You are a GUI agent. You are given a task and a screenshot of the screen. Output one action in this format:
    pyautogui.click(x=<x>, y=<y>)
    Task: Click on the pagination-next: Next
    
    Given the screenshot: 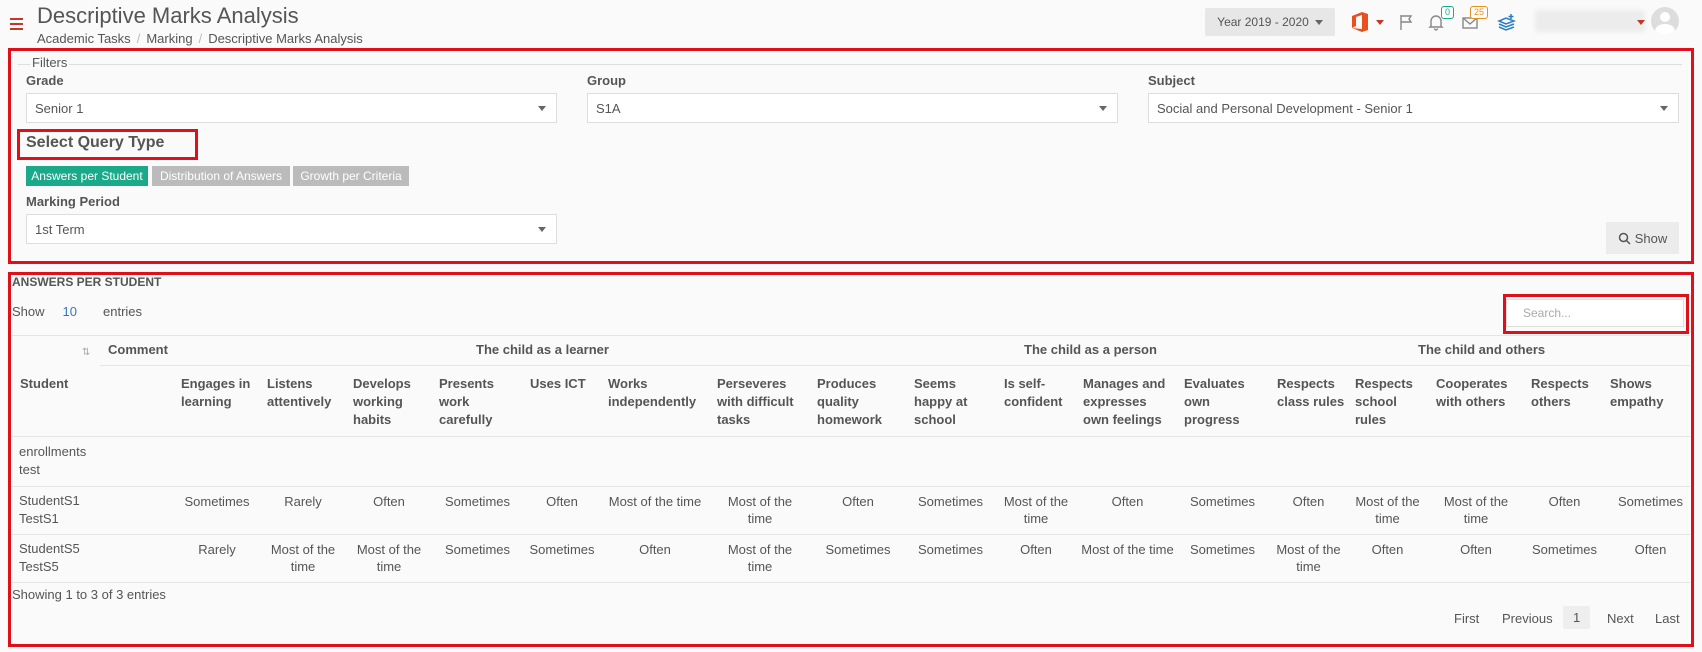 What is the action you would take?
    pyautogui.click(x=1620, y=618)
    